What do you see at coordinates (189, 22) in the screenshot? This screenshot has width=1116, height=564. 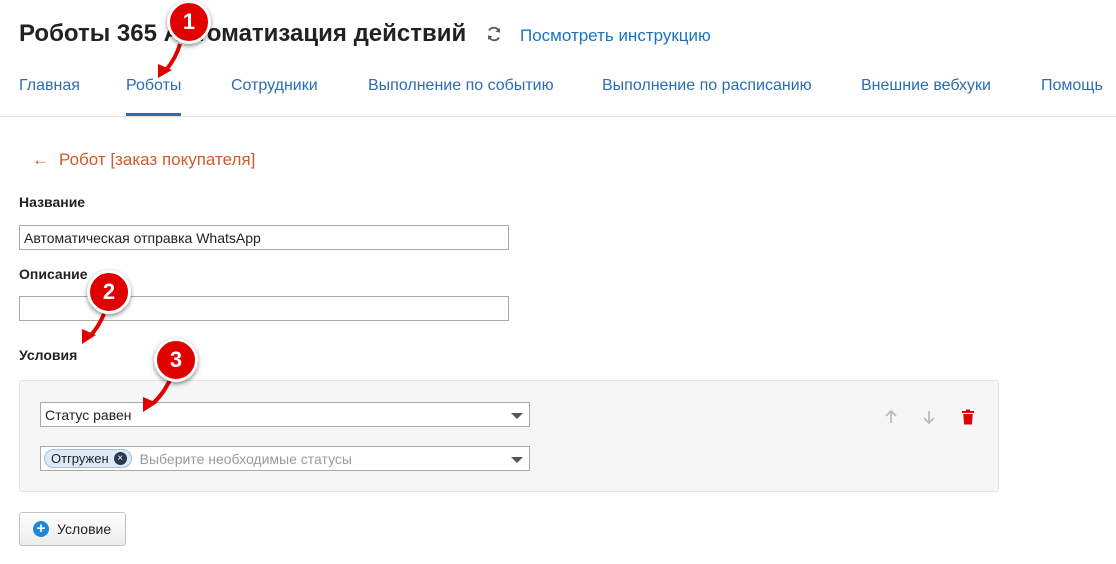 I see `annotation-marker-1: 1` at bounding box center [189, 22].